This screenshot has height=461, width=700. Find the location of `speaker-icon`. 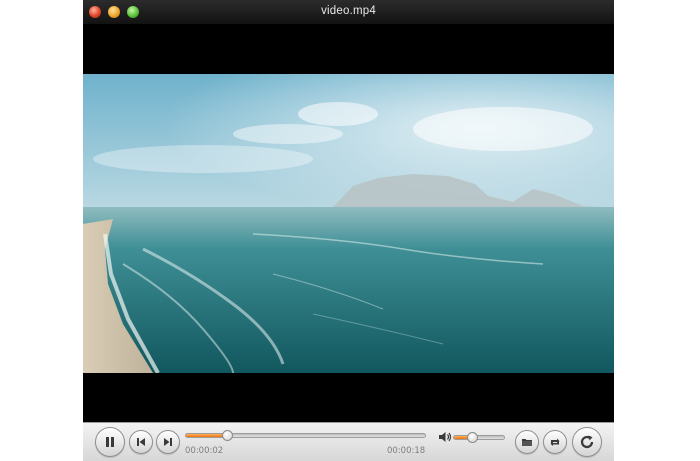

speaker-icon is located at coordinates (445, 437).